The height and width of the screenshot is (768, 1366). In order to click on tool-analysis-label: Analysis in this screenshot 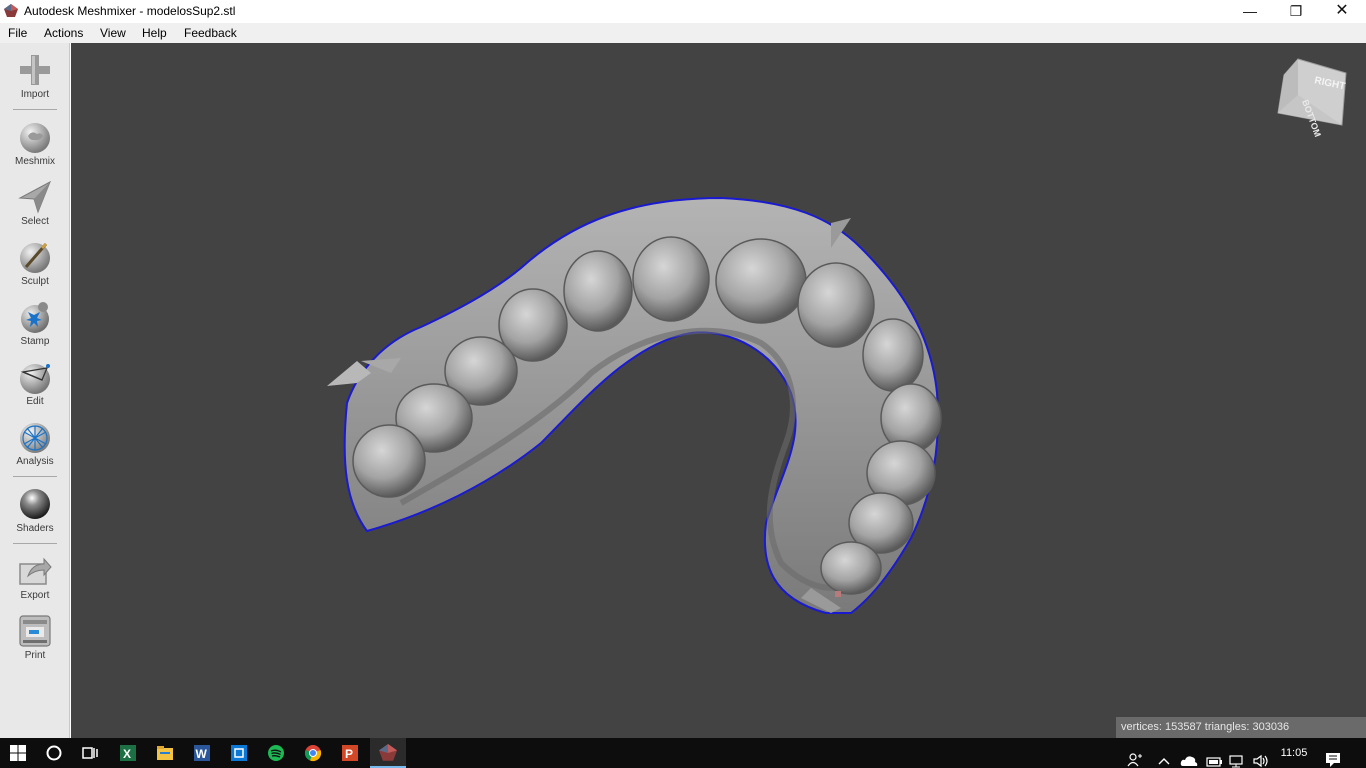, I will do `click(35, 461)`.